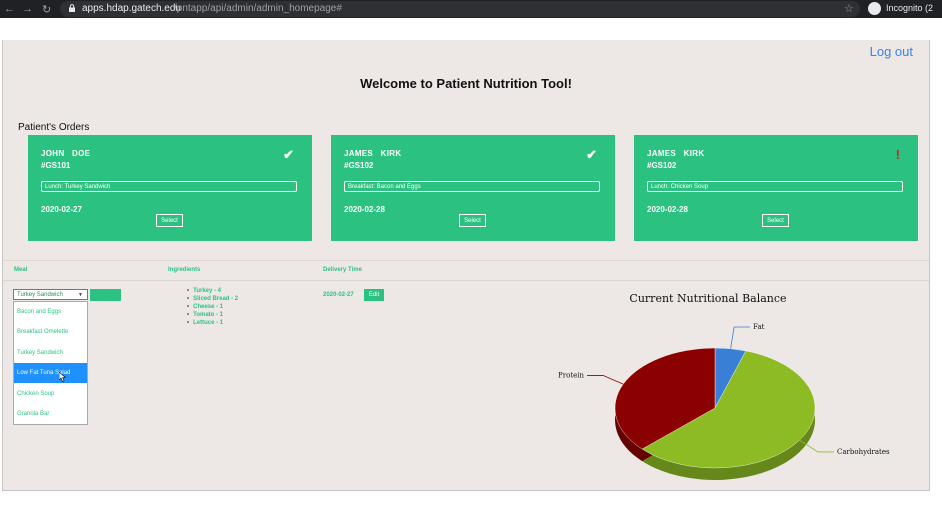 This screenshot has width=942, height=508. Describe the element at coordinates (50, 373) in the screenshot. I see `meal-option-highlighted: Low Fat Tuna Salad` at that location.